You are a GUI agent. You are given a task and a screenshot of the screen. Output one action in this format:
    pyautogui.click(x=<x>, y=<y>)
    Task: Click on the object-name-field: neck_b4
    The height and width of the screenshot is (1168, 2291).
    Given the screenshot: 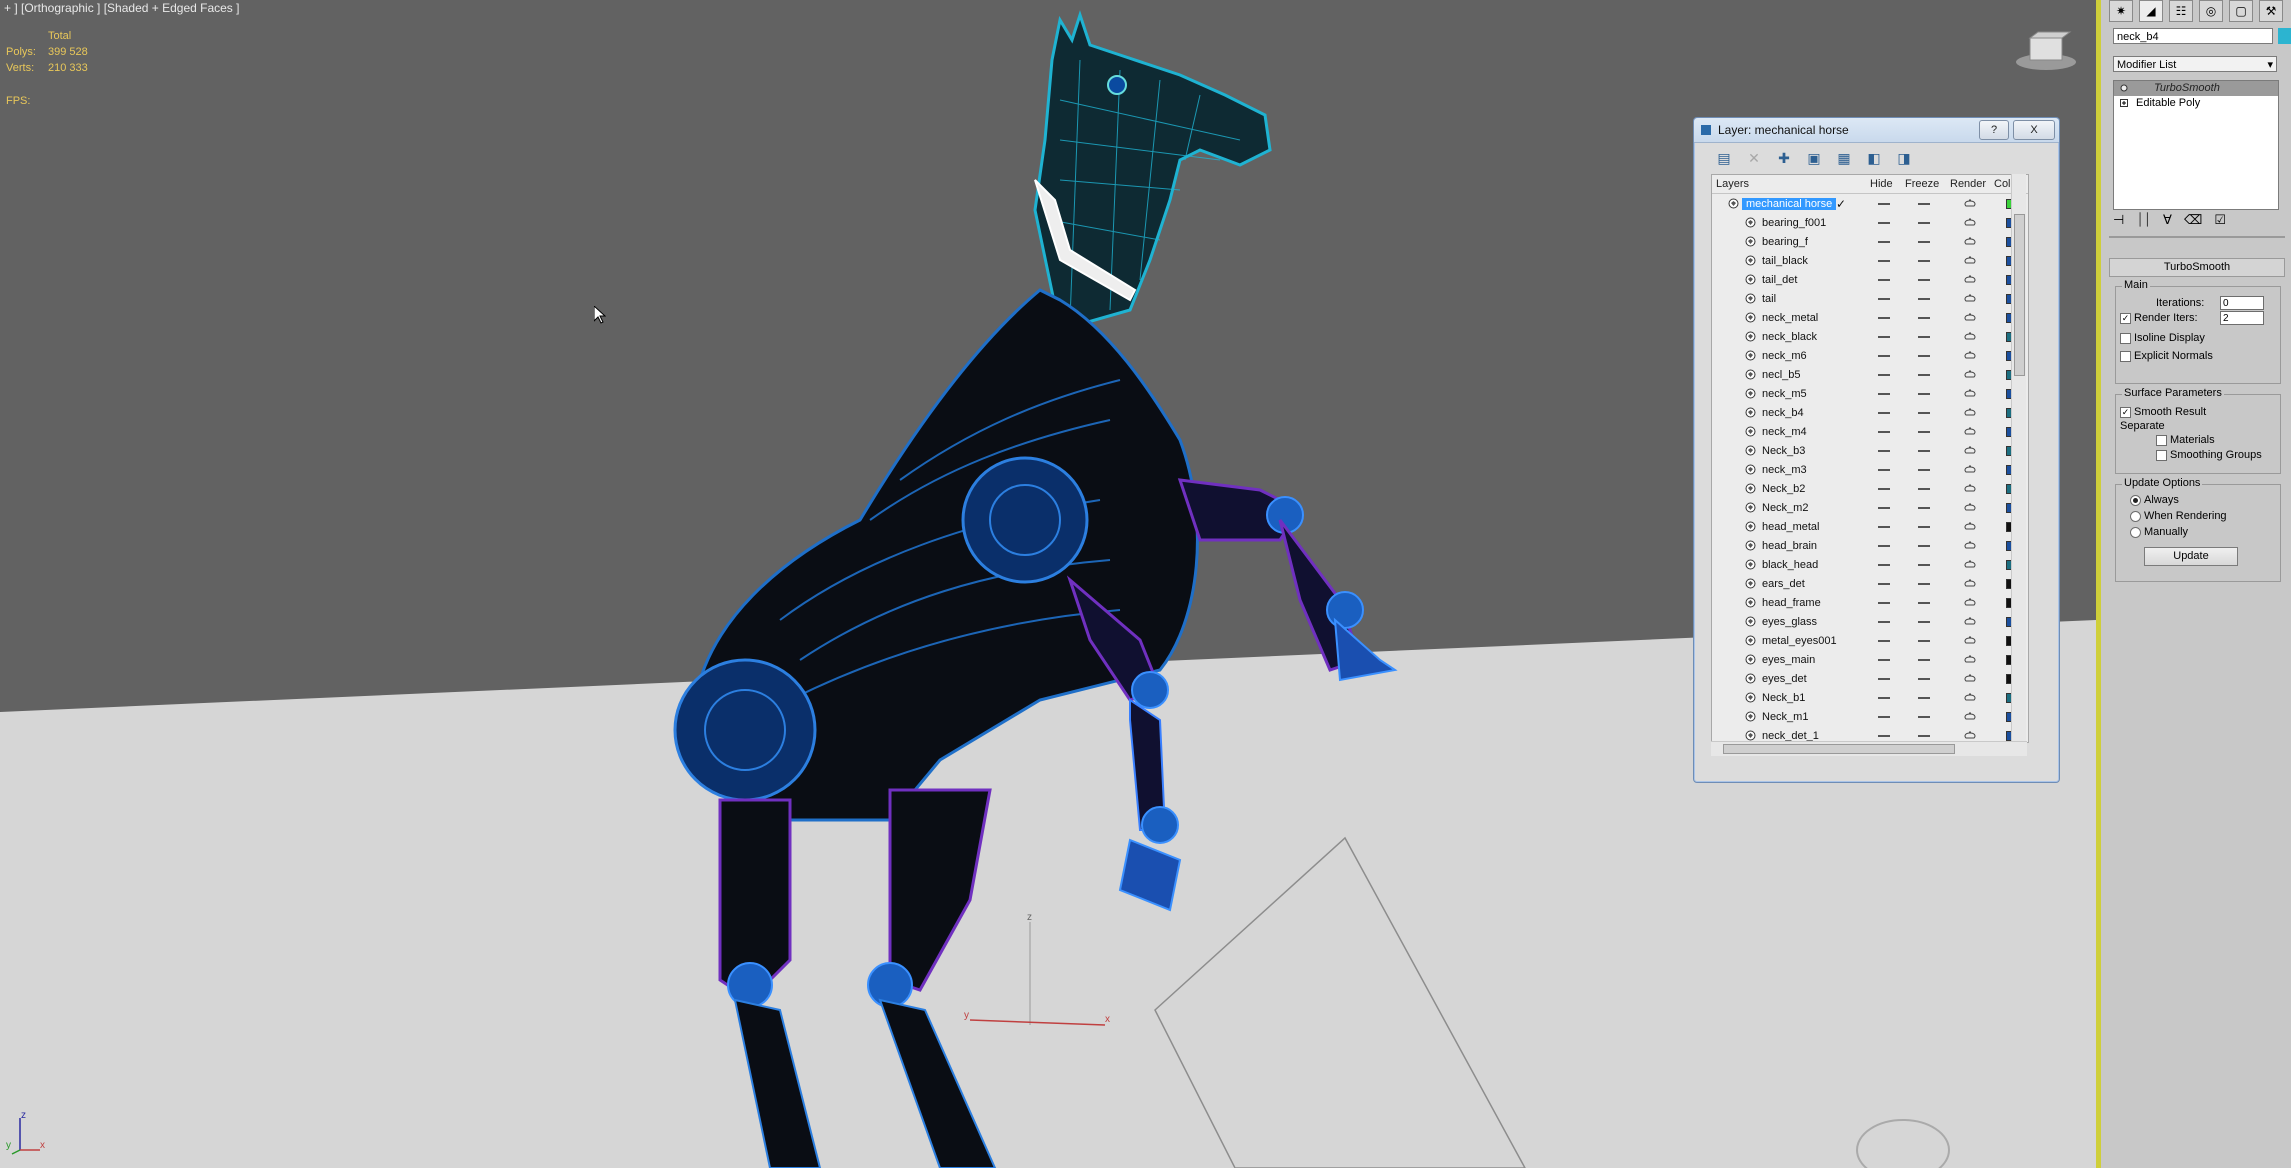 What is the action you would take?
    pyautogui.click(x=2193, y=36)
    